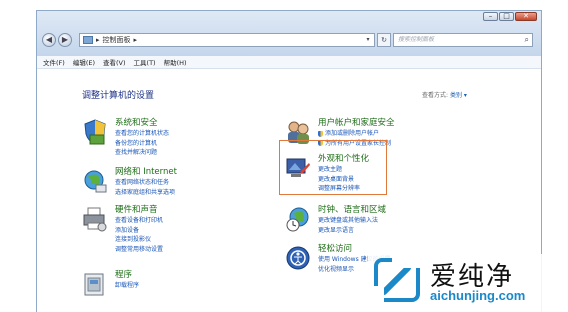 This screenshot has height=312, width=568. I want to click on category-link: 更改键盘或其他输入法, so click(352, 221).